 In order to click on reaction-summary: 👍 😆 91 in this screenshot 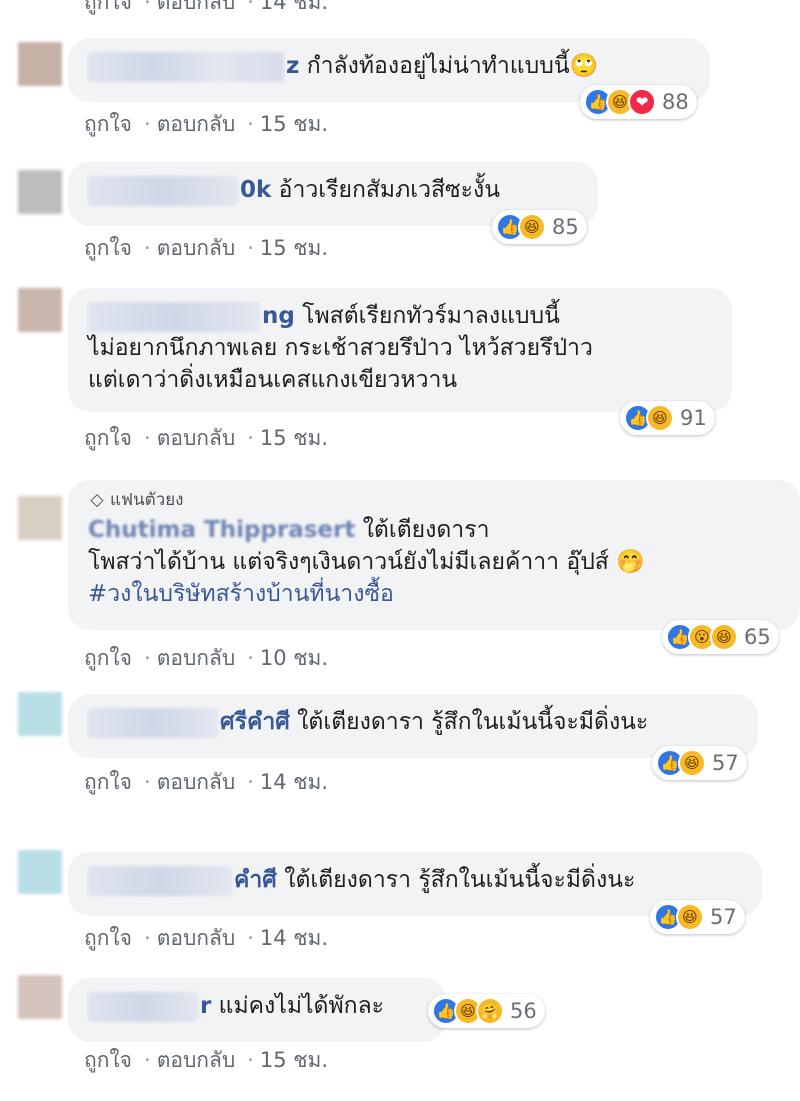, I will do `click(667, 418)`.